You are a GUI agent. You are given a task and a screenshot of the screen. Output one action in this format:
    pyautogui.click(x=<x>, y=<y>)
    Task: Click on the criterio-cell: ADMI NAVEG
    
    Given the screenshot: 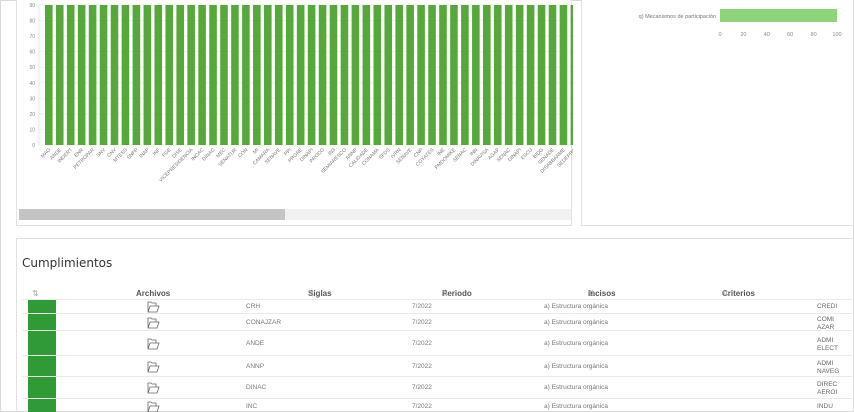 What is the action you would take?
    pyautogui.click(x=828, y=367)
    